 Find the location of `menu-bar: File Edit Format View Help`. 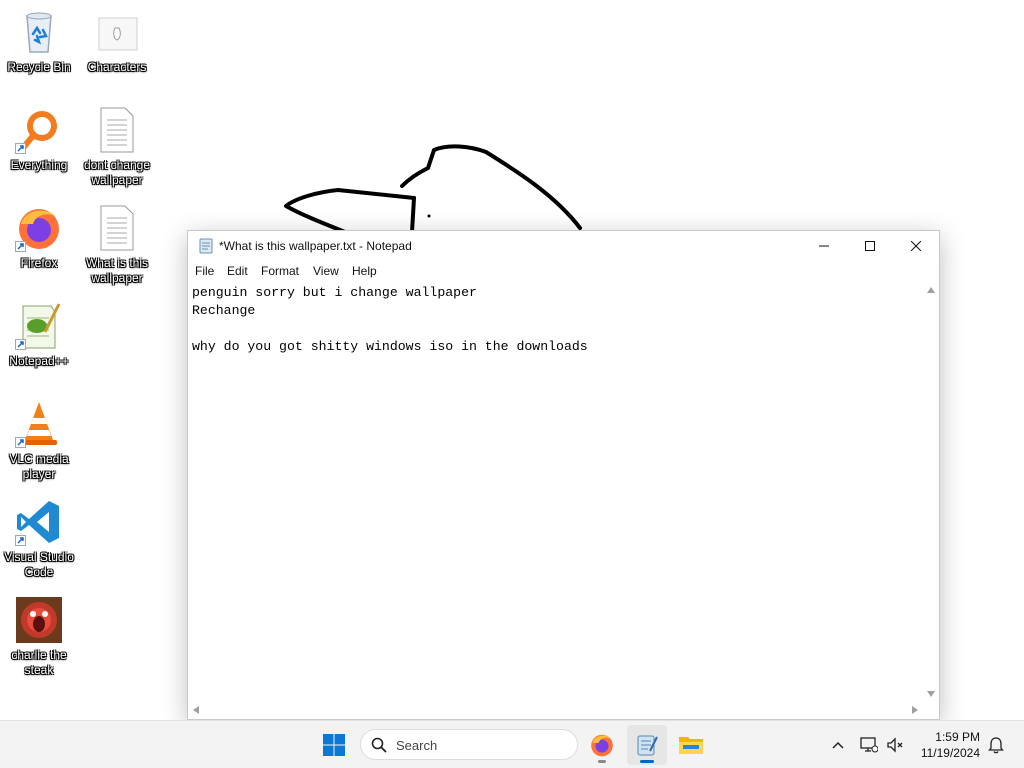

menu-bar: File Edit Format View Help is located at coordinates (563, 271).